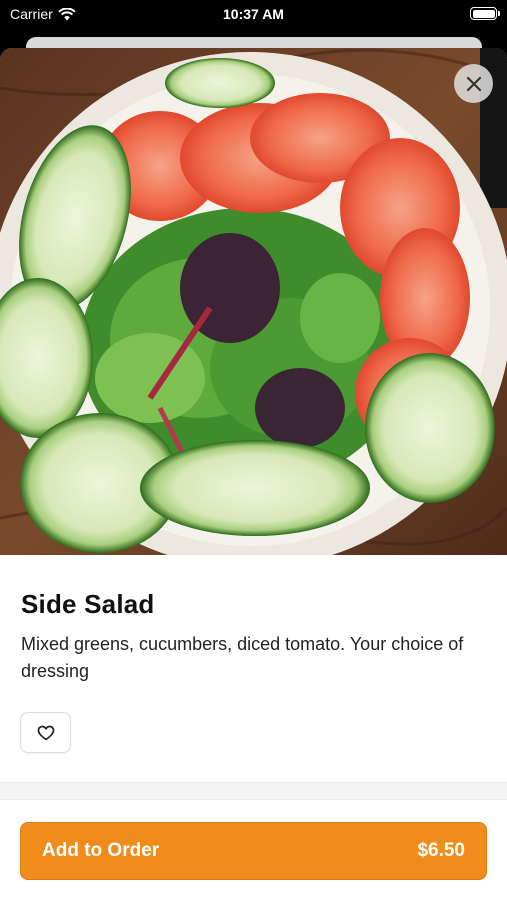 The height and width of the screenshot is (900, 507). What do you see at coordinates (485, 13) in the screenshot?
I see `battery-icon` at bounding box center [485, 13].